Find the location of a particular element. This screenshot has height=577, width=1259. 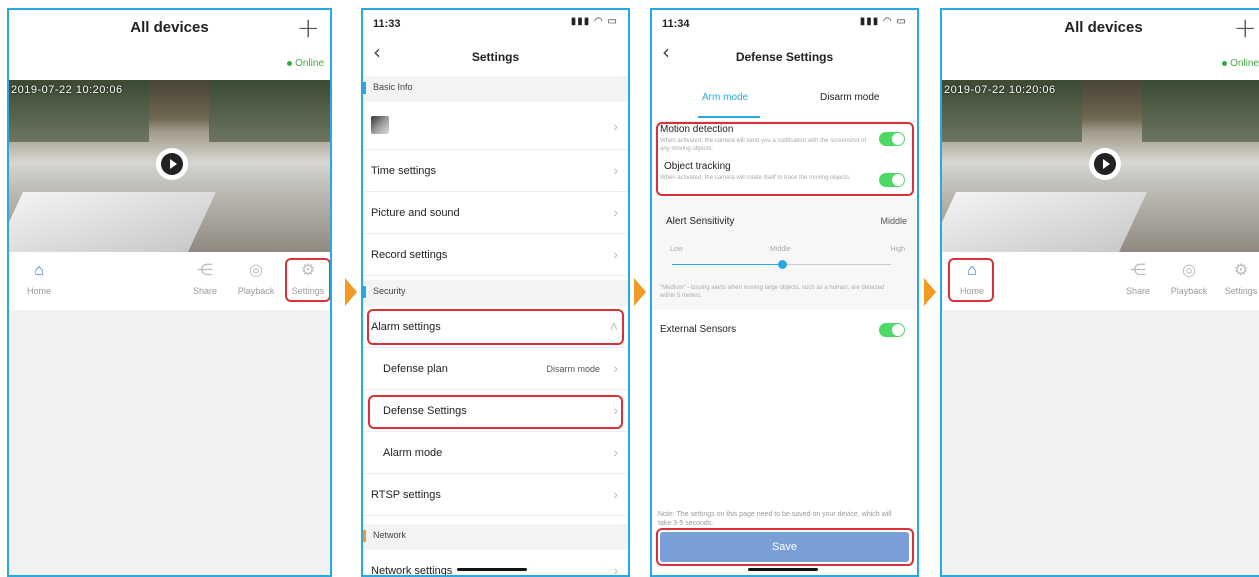

device-thumbnail-row: › is located at coordinates (495, 126).